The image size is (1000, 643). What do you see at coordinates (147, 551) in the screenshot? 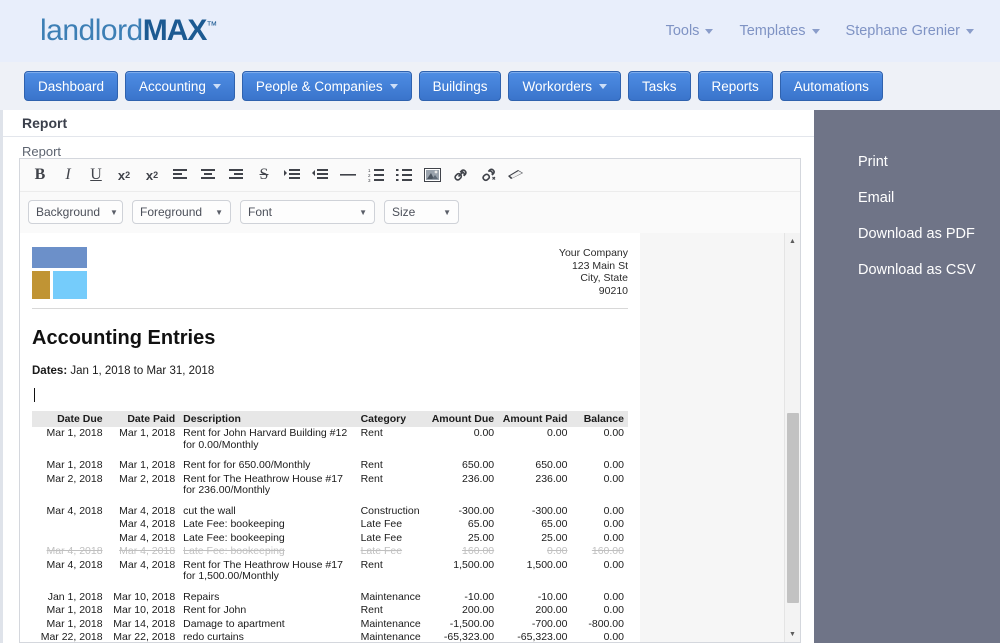
I see `cell-date-paid: Mar 4, 2018` at bounding box center [147, 551].